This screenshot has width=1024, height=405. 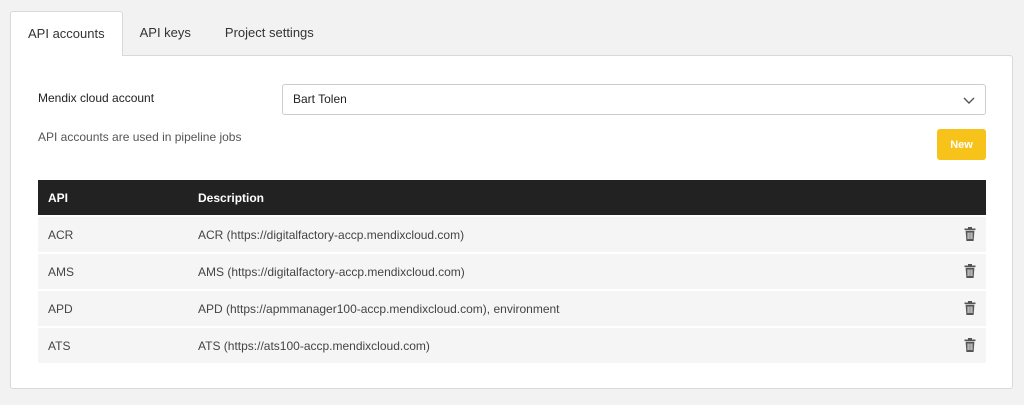 What do you see at coordinates (66, 33) in the screenshot?
I see `tab-api-accounts: API accounts` at bounding box center [66, 33].